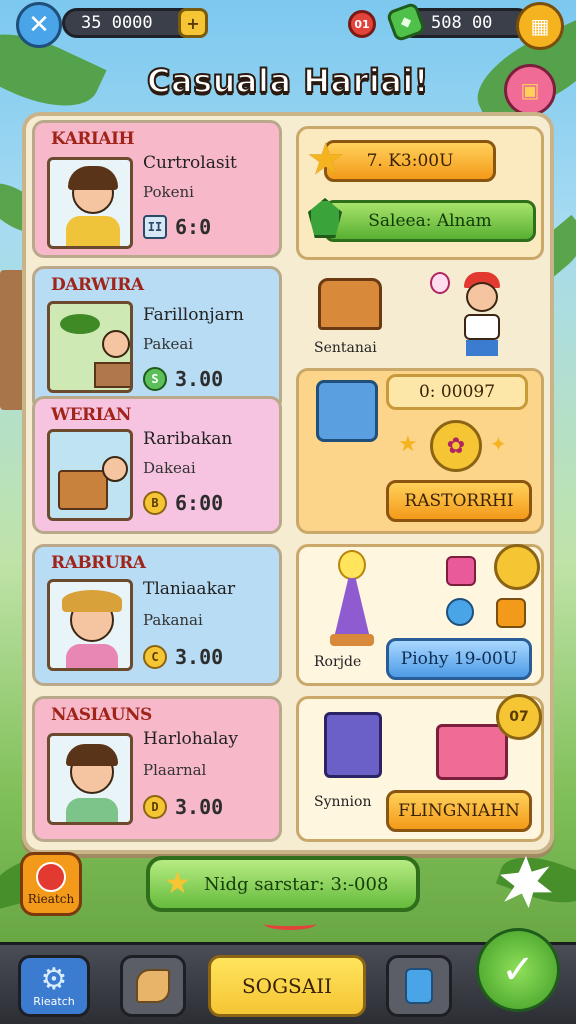 The image size is (576, 1024). I want to click on center-button: SOGSAII, so click(287, 986).